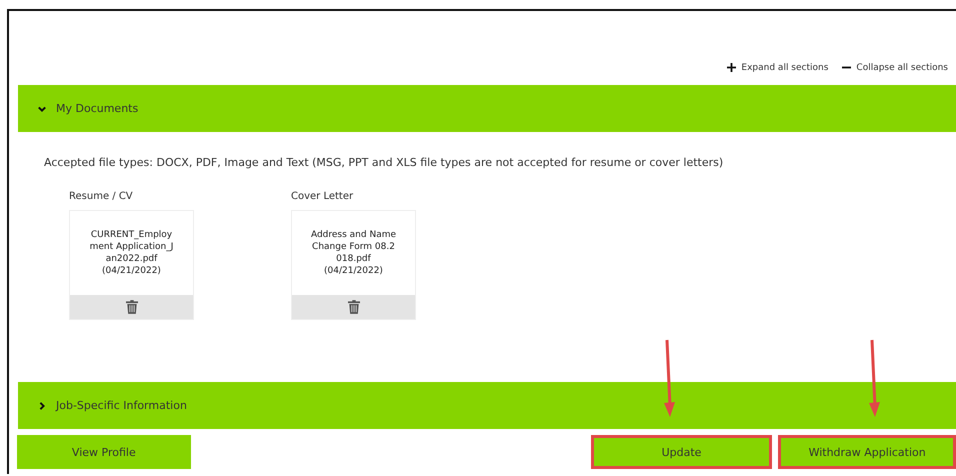 This screenshot has width=956, height=476. What do you see at coordinates (681, 452) in the screenshot?
I see `action-button: Update` at bounding box center [681, 452].